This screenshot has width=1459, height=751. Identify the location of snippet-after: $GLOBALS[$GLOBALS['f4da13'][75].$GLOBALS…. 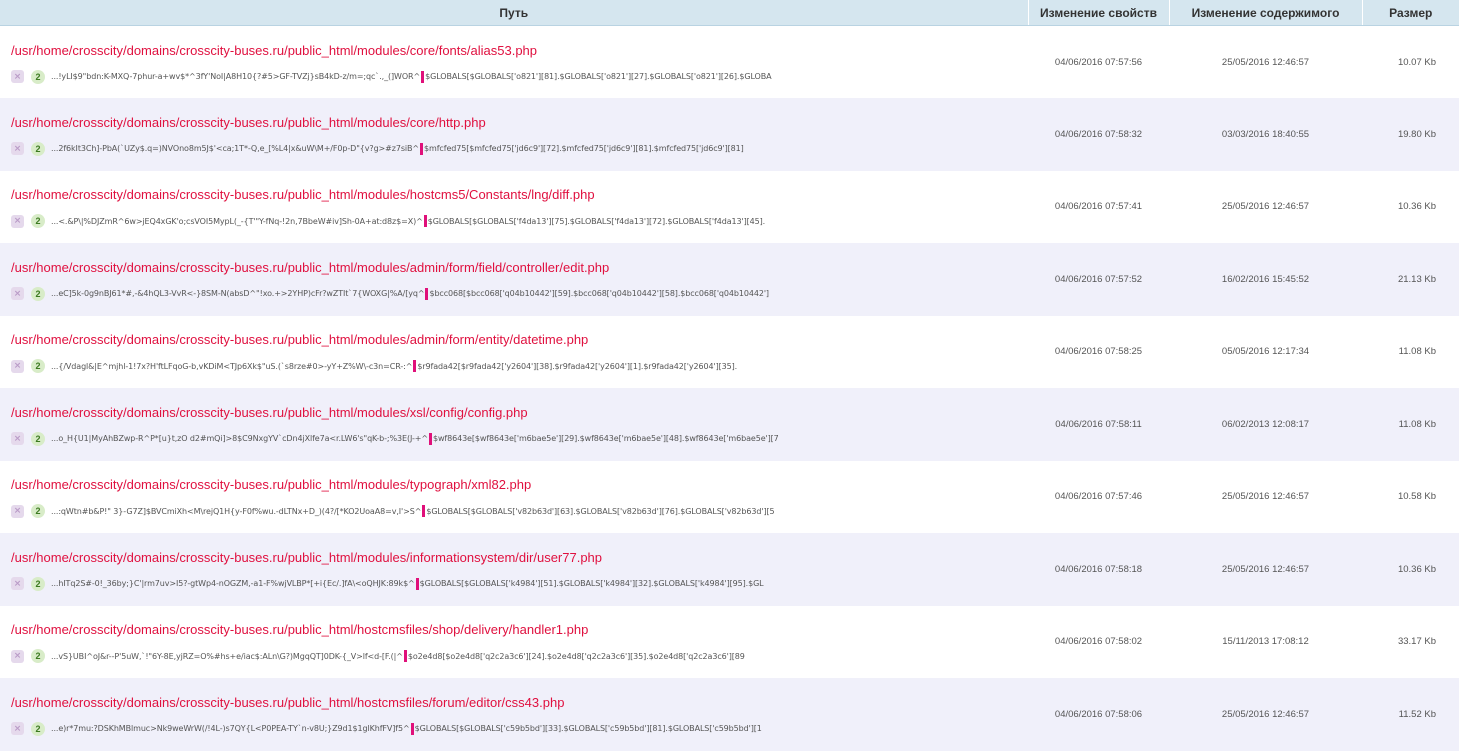
(596, 221).